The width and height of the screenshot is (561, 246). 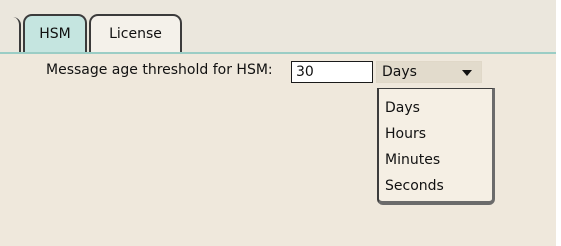 I want to click on threshold-label: Message age threshold for HSM:, so click(x=159, y=70).